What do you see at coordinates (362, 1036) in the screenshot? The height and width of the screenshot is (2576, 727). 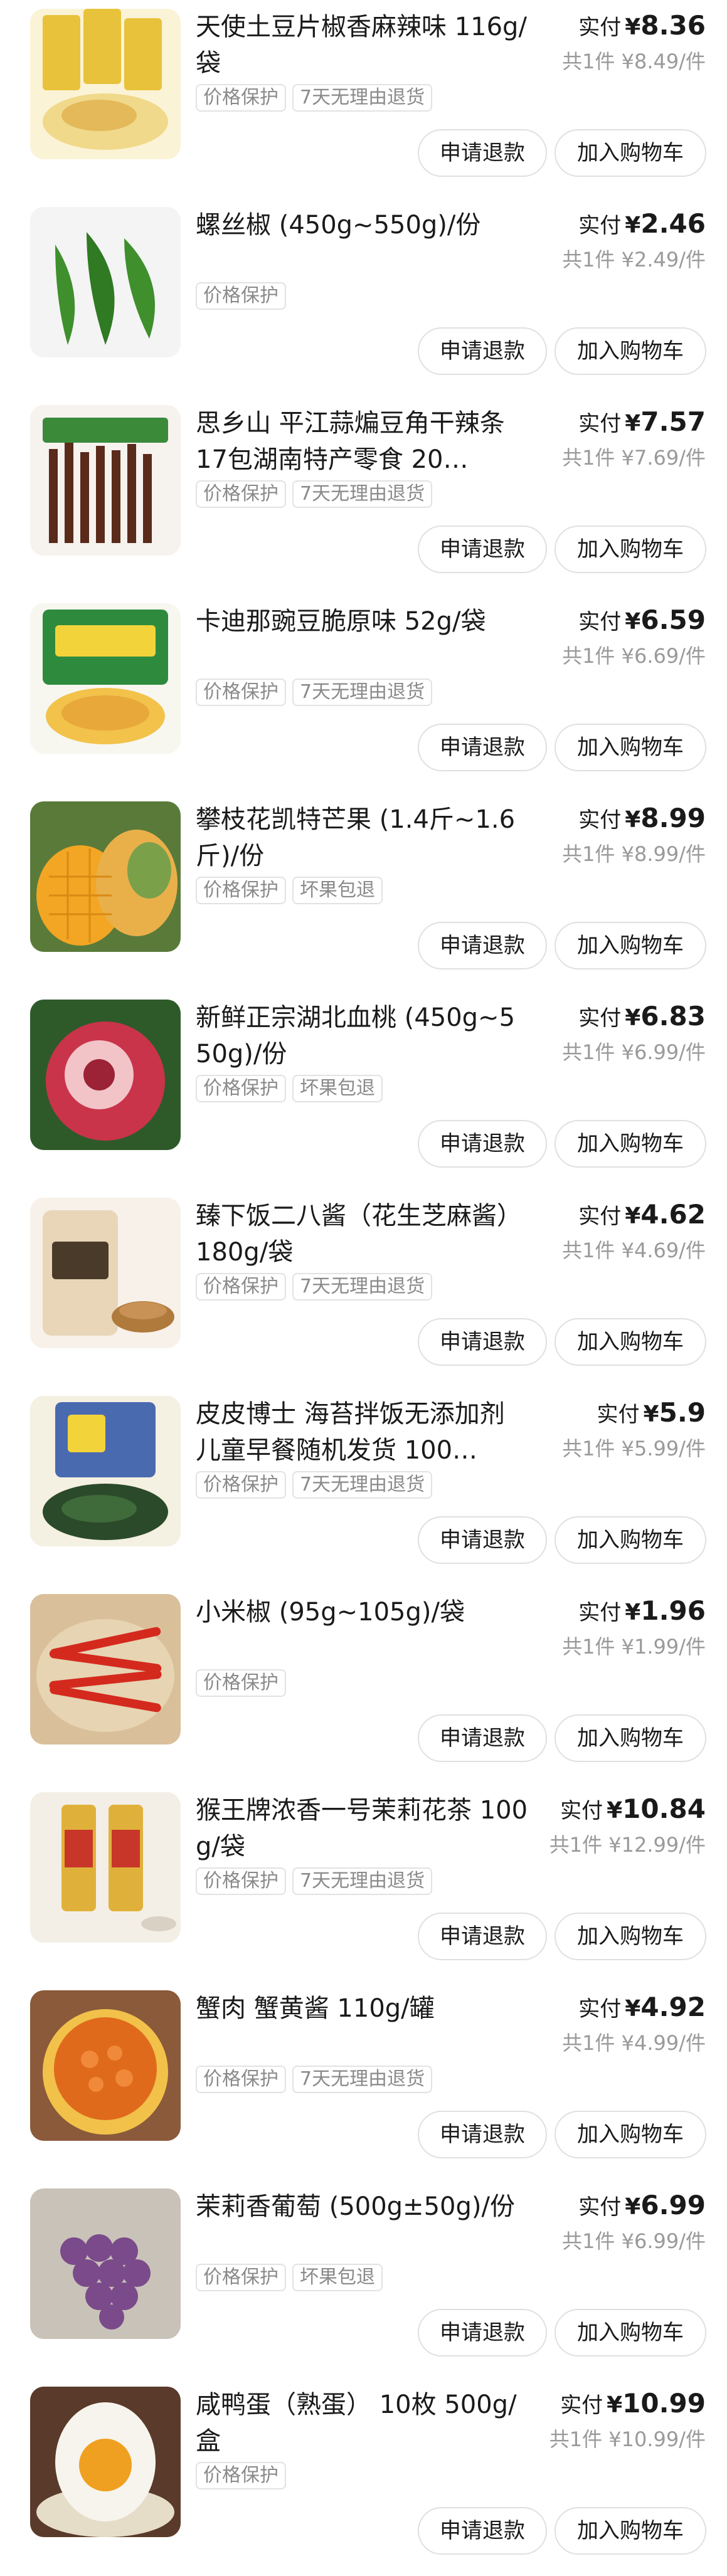 I see `product-title: 新鲜正宗湖北血桃 (450g~550g)/份` at bounding box center [362, 1036].